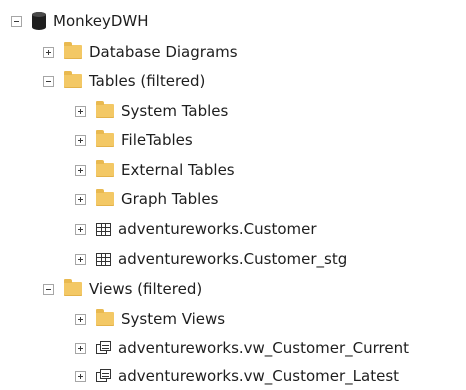  I want to click on tree-node-label: adventureworks.vw_Customer_Current, so click(264, 348).